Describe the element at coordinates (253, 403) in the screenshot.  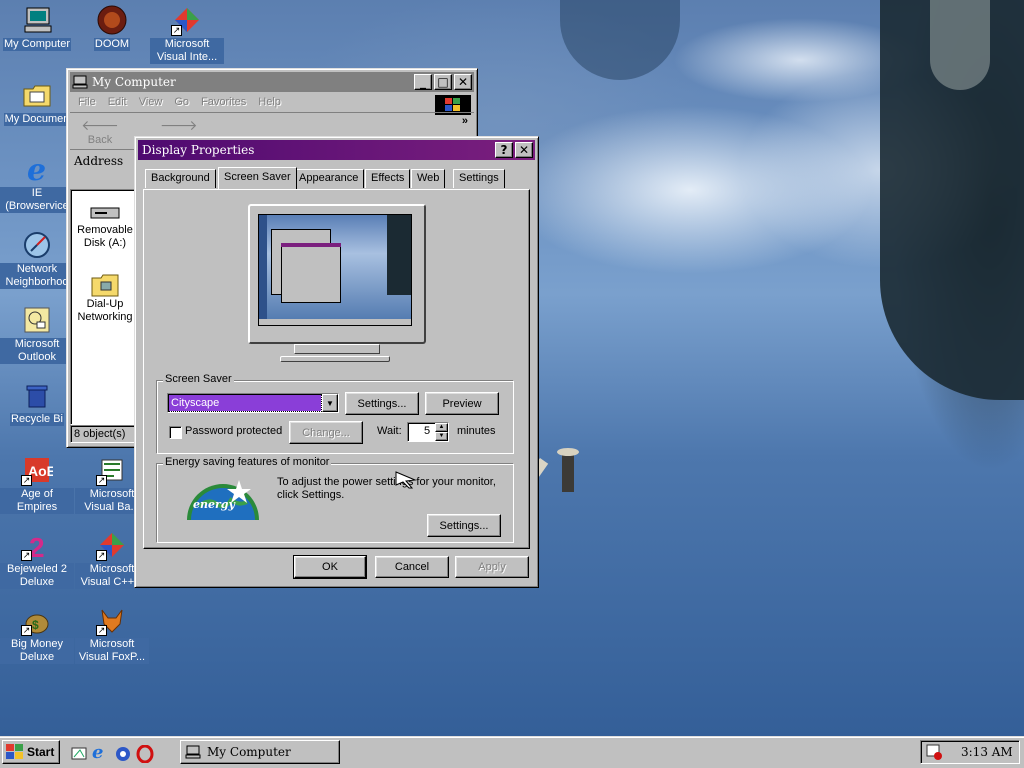
I see `screen-saver-select: Cityscape ▼` at that location.